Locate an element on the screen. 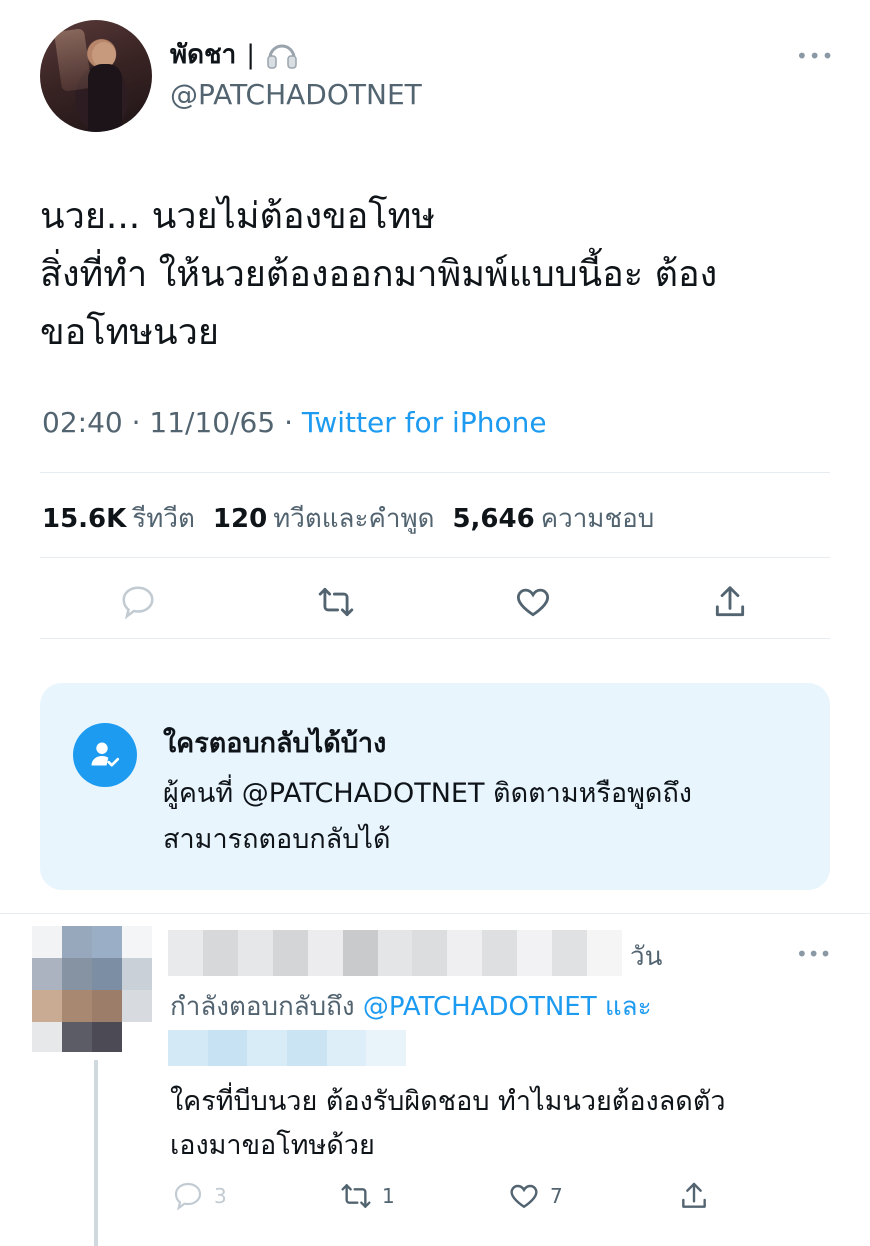 The width and height of the screenshot is (870, 1246). tweet-text-line: ขอโทษนวย is located at coordinates (129, 332).